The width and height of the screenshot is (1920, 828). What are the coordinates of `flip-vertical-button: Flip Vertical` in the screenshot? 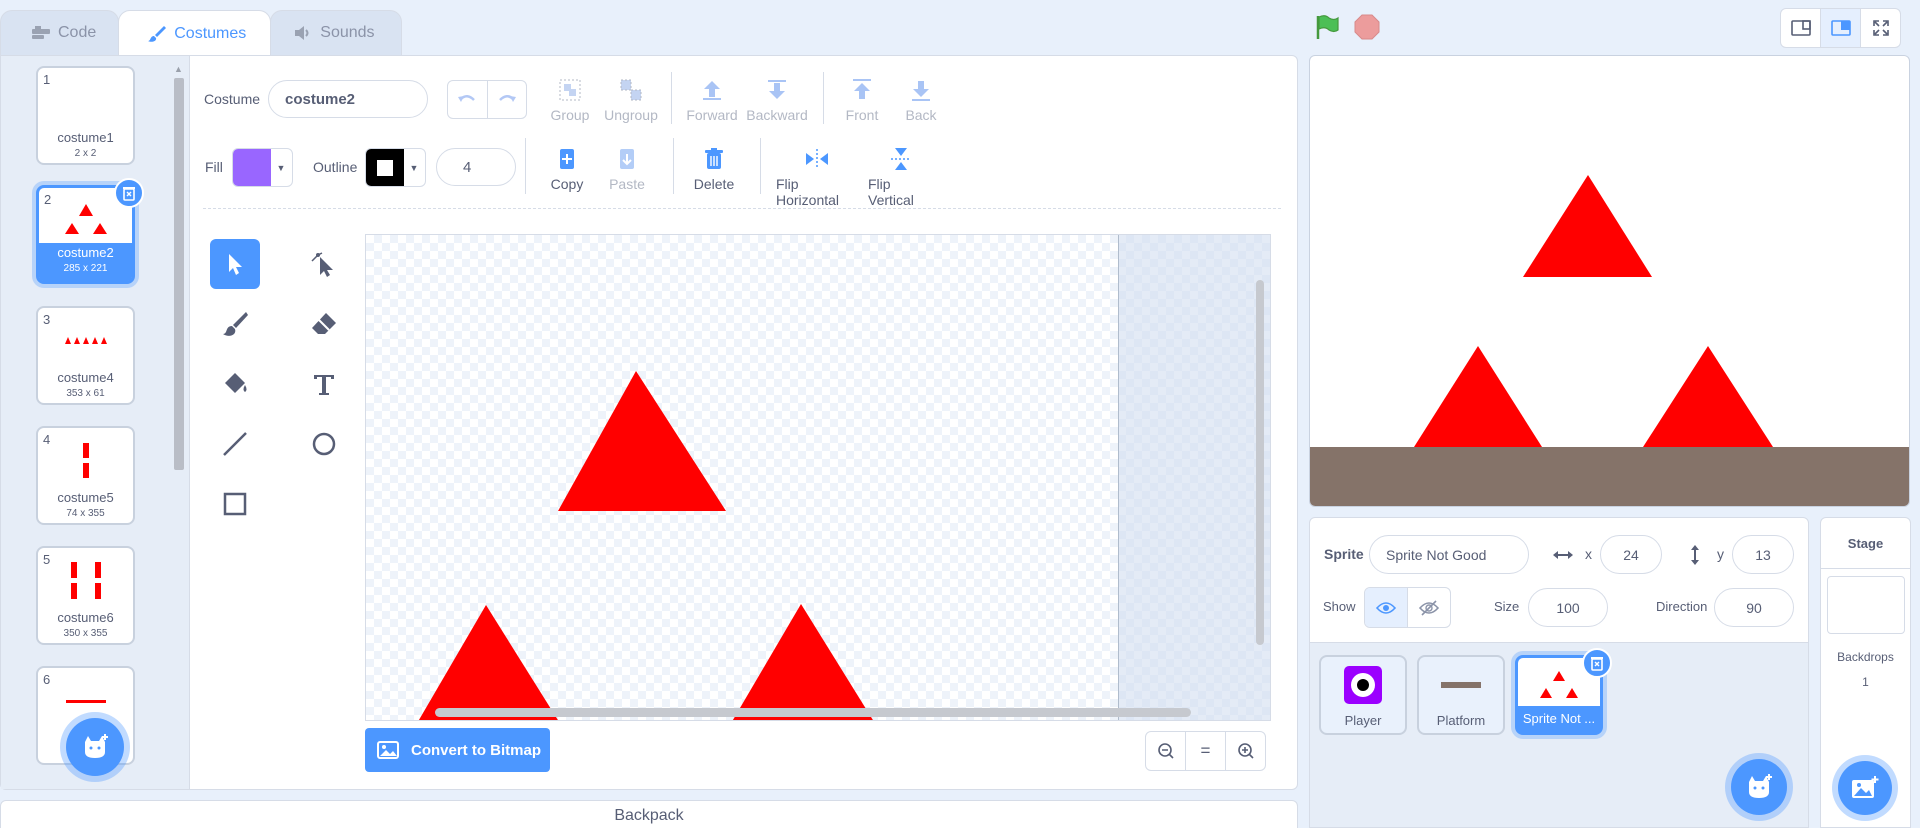 It's located at (901, 177).